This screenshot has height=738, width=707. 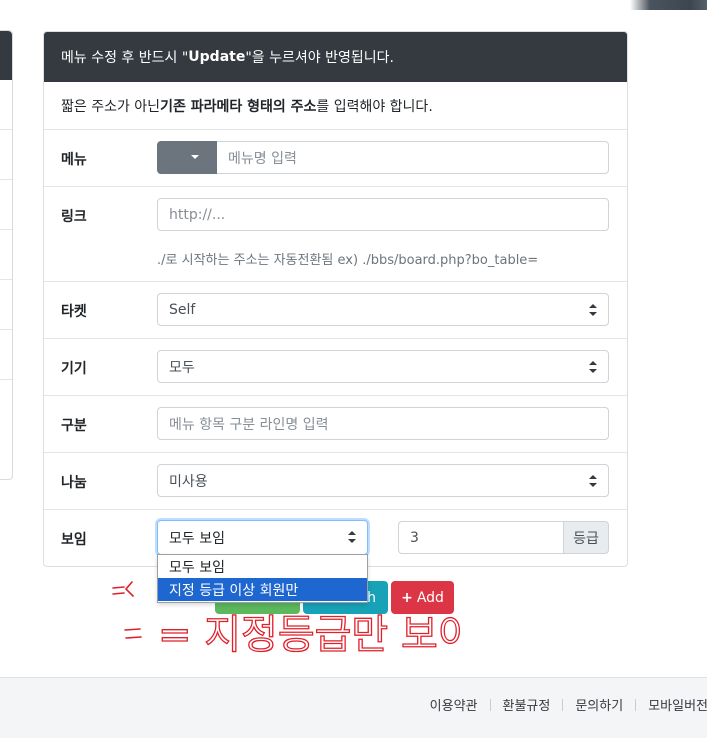 I want to click on split-label: 나눔, so click(x=74, y=483).